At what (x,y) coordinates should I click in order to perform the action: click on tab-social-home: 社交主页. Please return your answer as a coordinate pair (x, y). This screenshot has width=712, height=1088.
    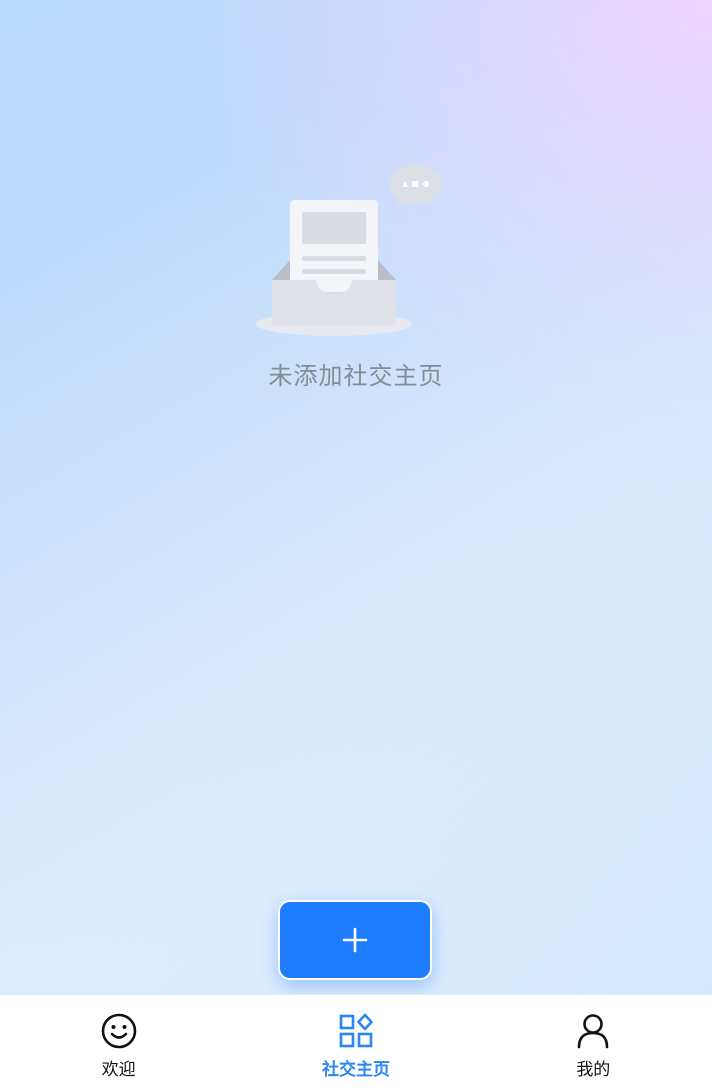
    Looking at the image, I should click on (355, 1041).